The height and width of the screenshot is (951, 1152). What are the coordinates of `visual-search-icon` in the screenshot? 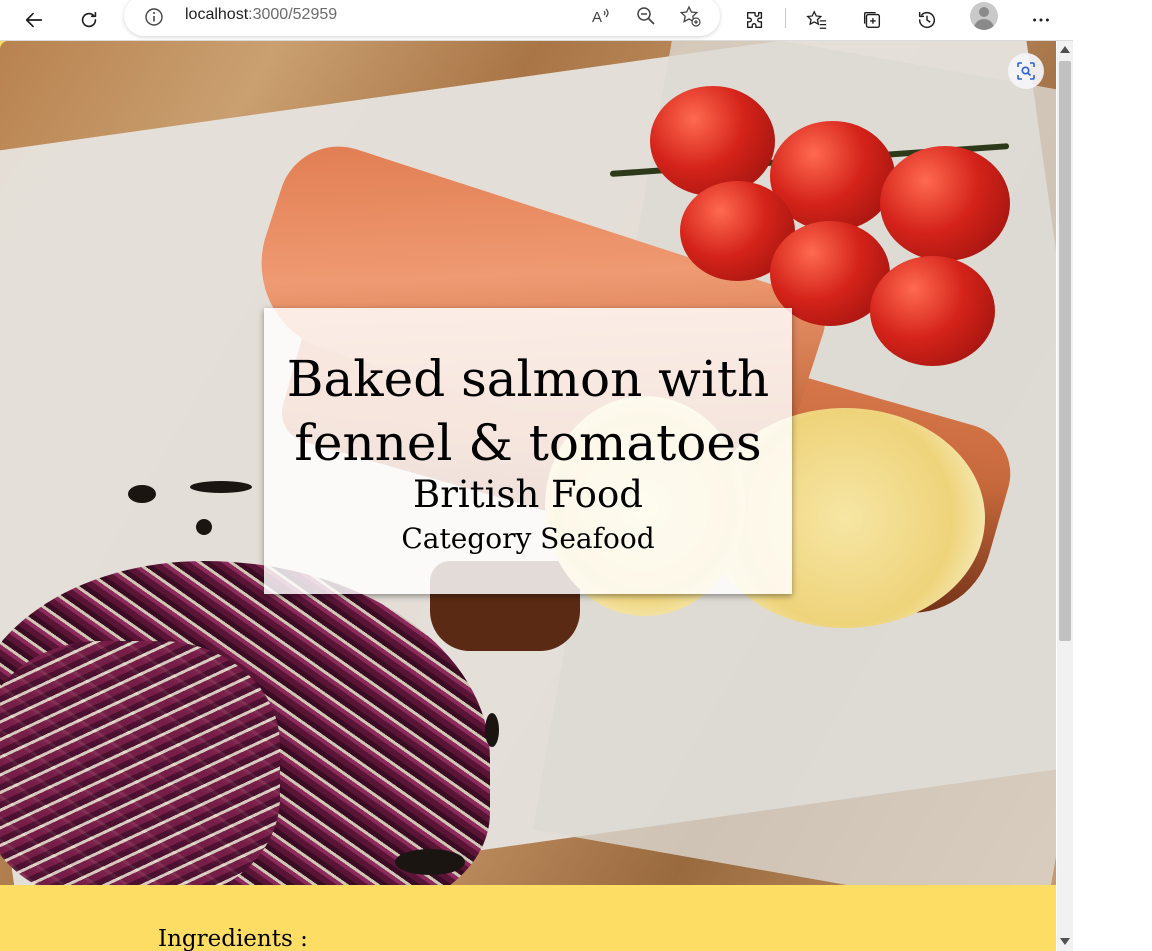 It's located at (1026, 71).